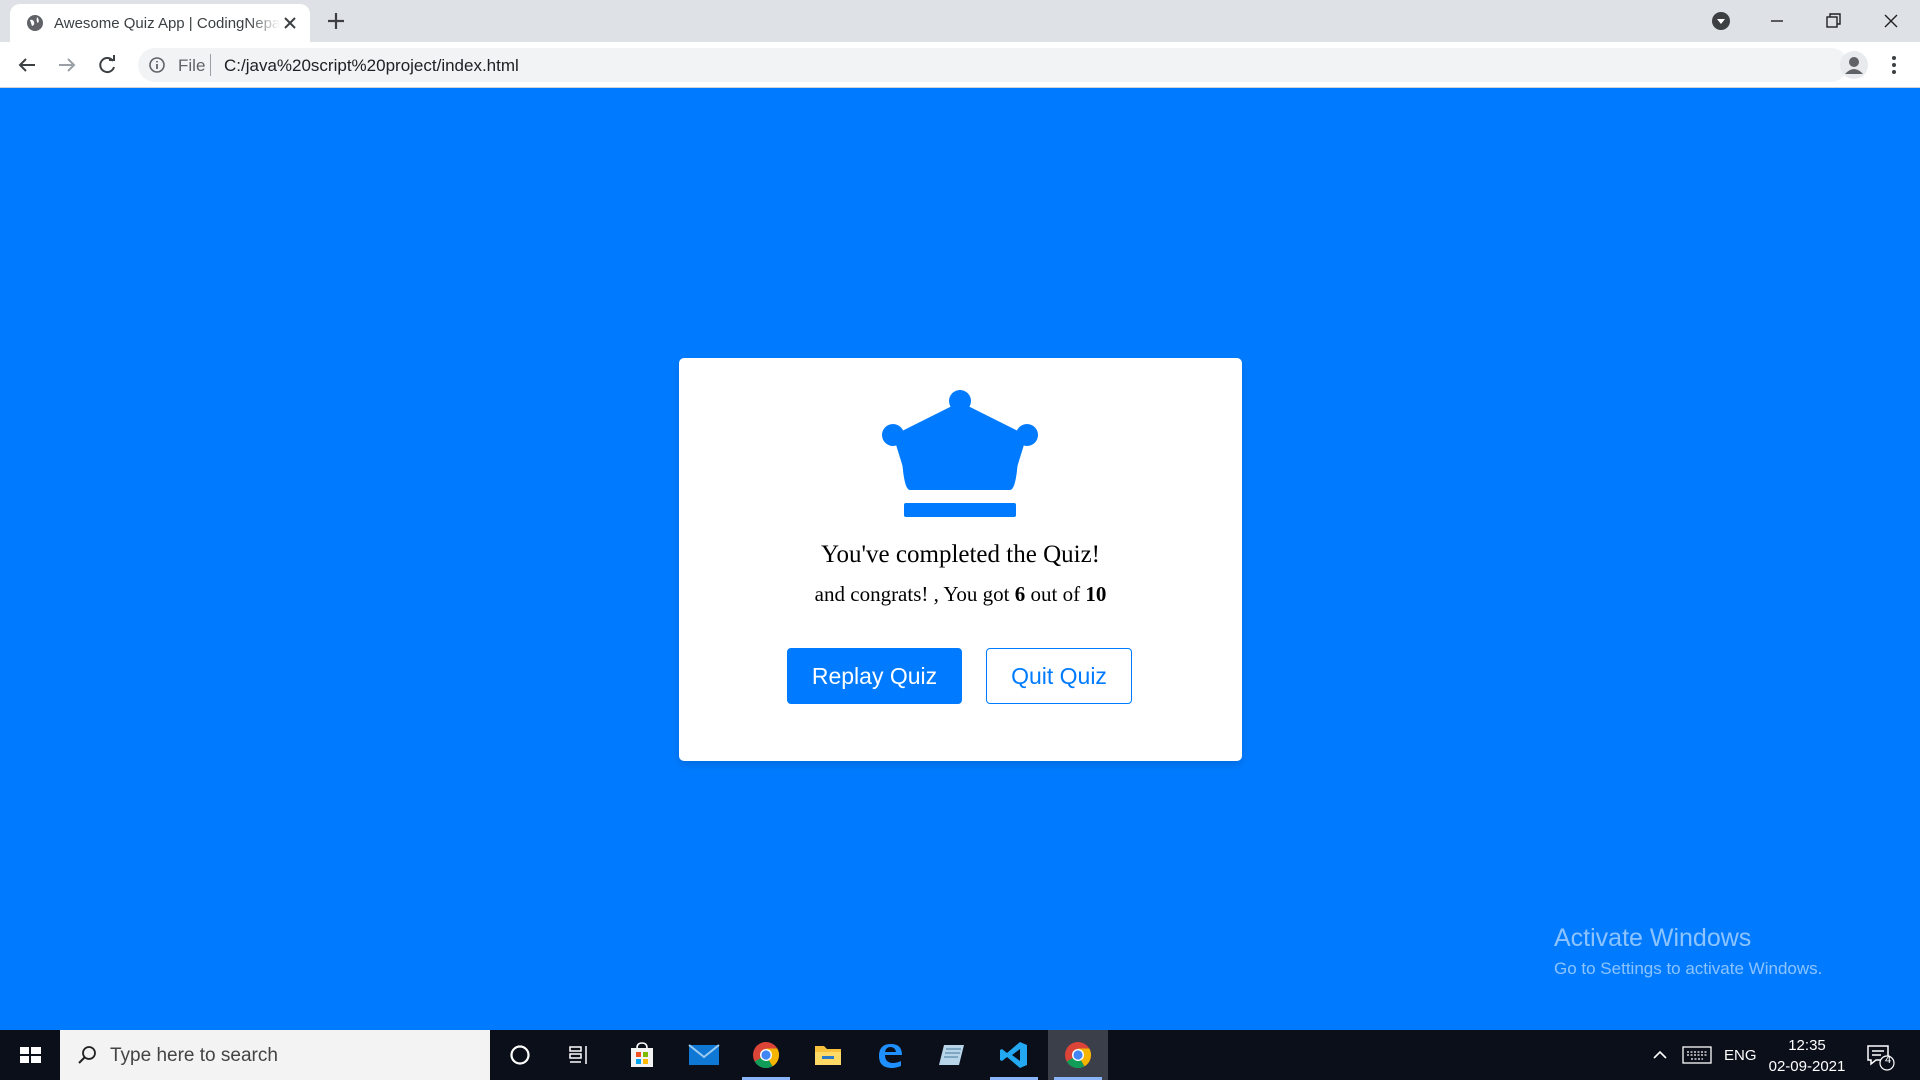 Image resolution: width=1920 pixels, height=1080 pixels. I want to click on replay-quiz-button: Replay Quiz, so click(874, 676).